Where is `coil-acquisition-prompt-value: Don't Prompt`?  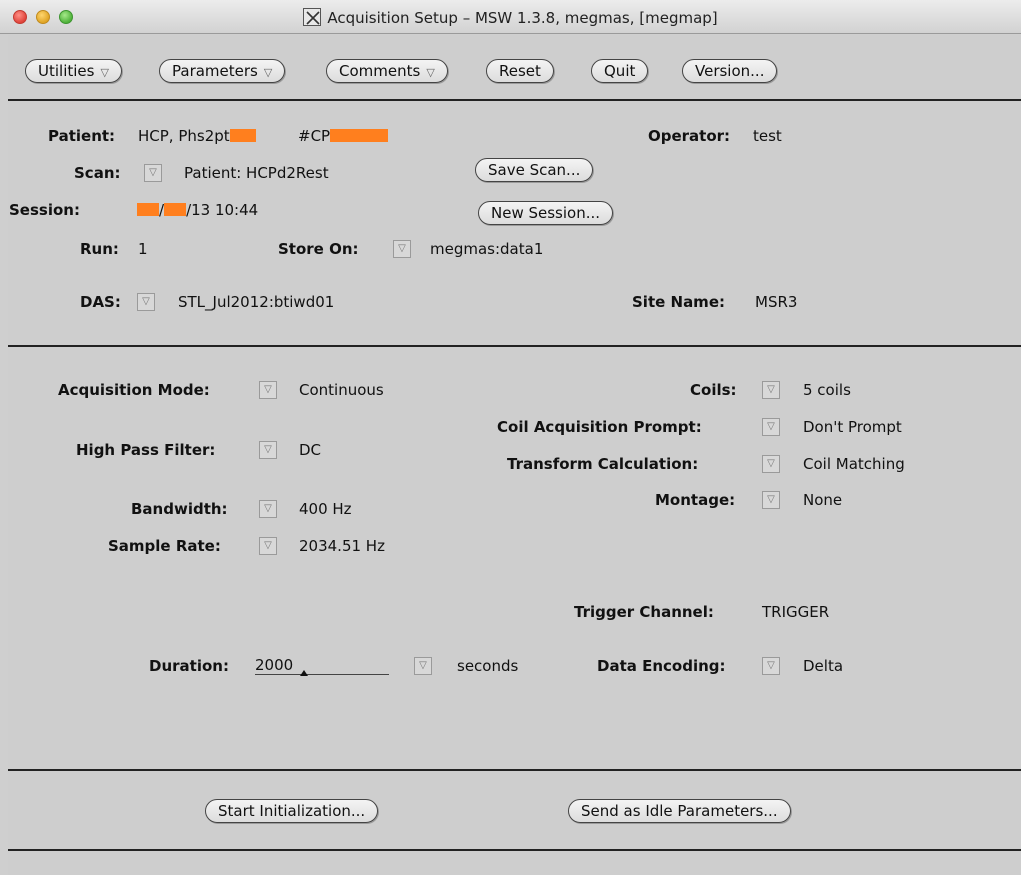
coil-acquisition-prompt-value: Don't Prompt is located at coordinates (852, 427).